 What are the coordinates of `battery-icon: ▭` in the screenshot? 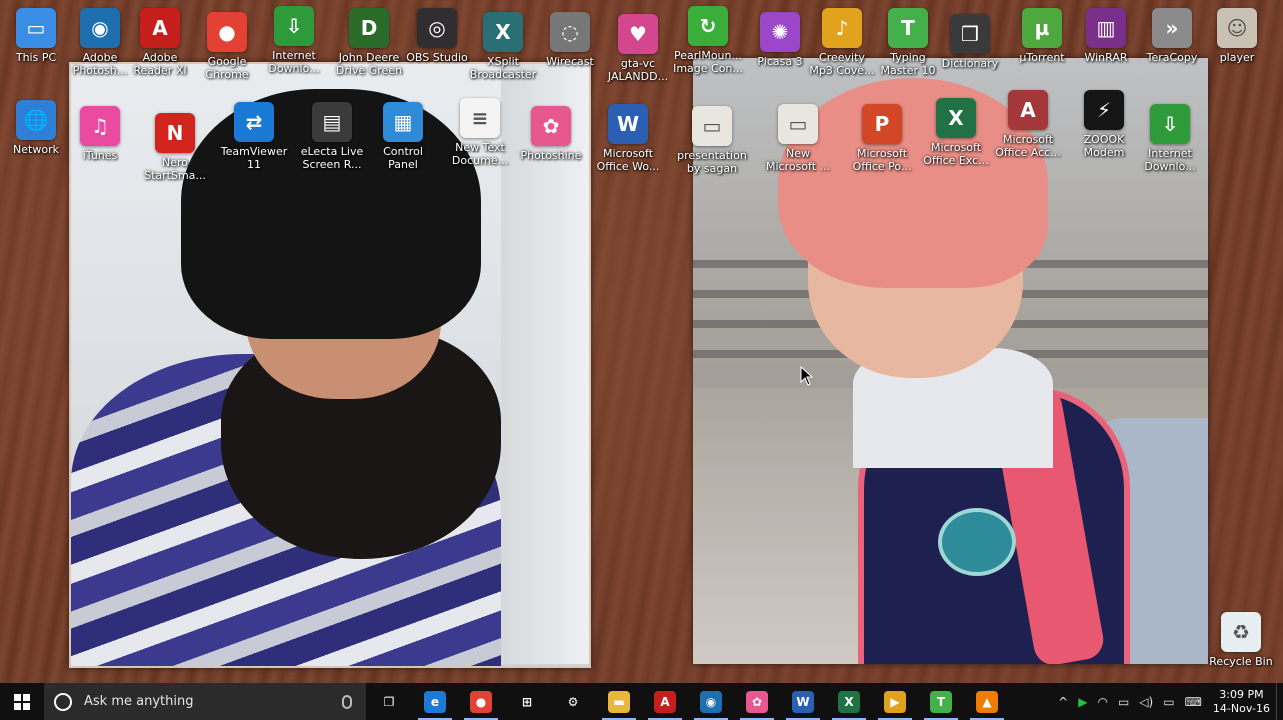 It's located at (1123, 702).